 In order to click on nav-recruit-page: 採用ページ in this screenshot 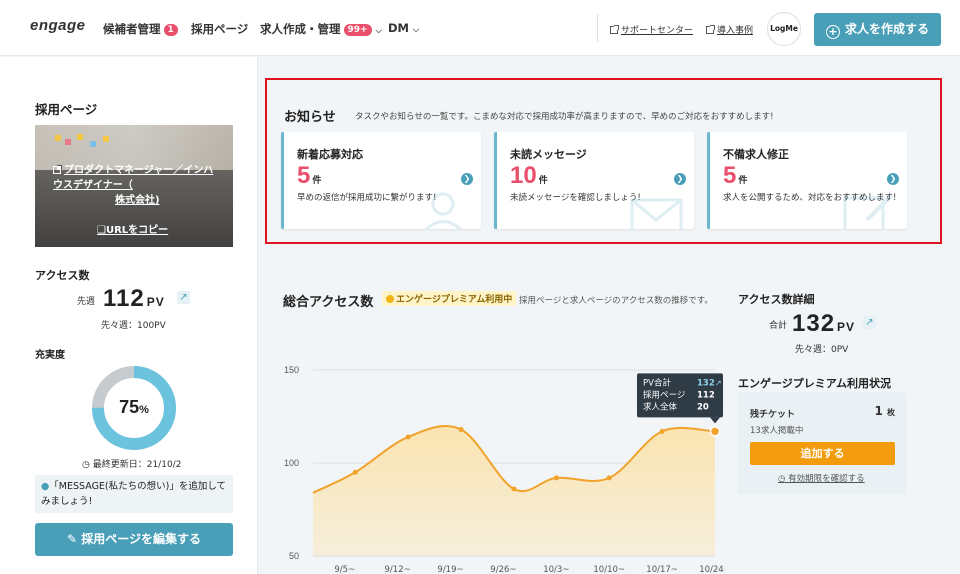, I will do `click(219, 29)`.